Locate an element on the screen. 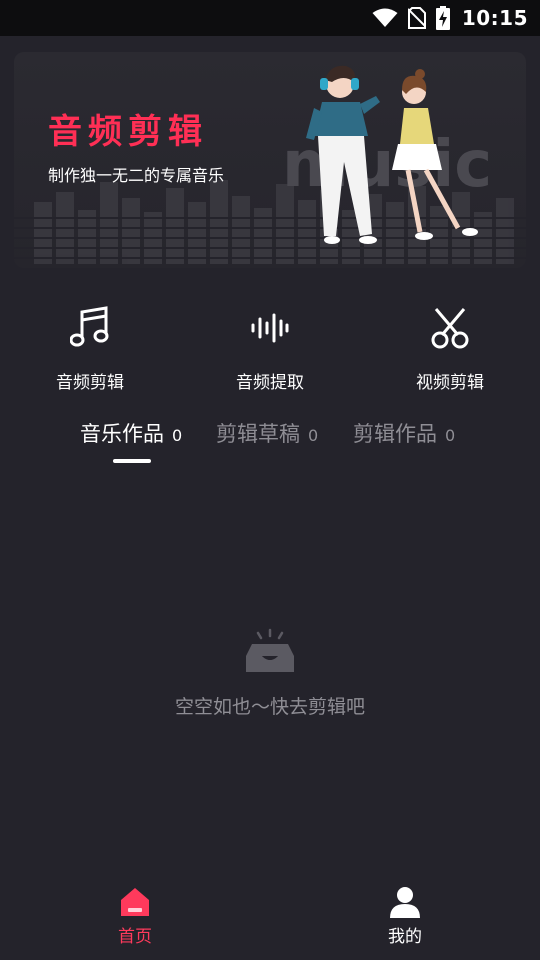  nav-mine: 我的 is located at coordinates (405, 920).